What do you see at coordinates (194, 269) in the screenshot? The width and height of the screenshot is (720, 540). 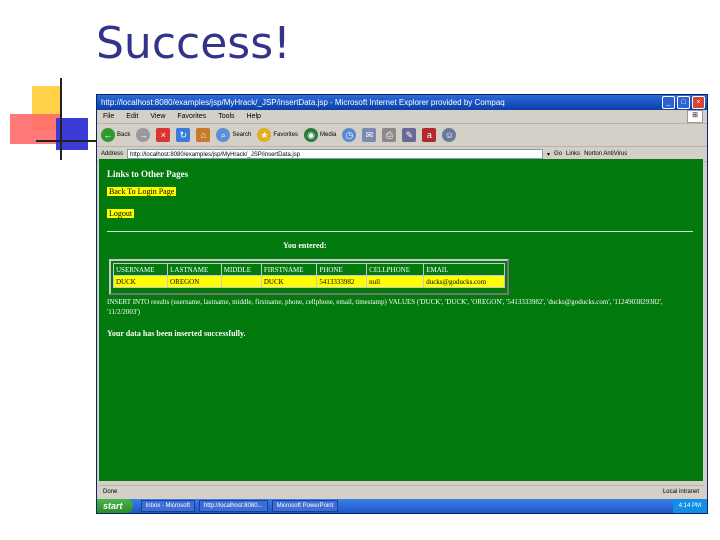 I see `table-header: LASTNAME` at bounding box center [194, 269].